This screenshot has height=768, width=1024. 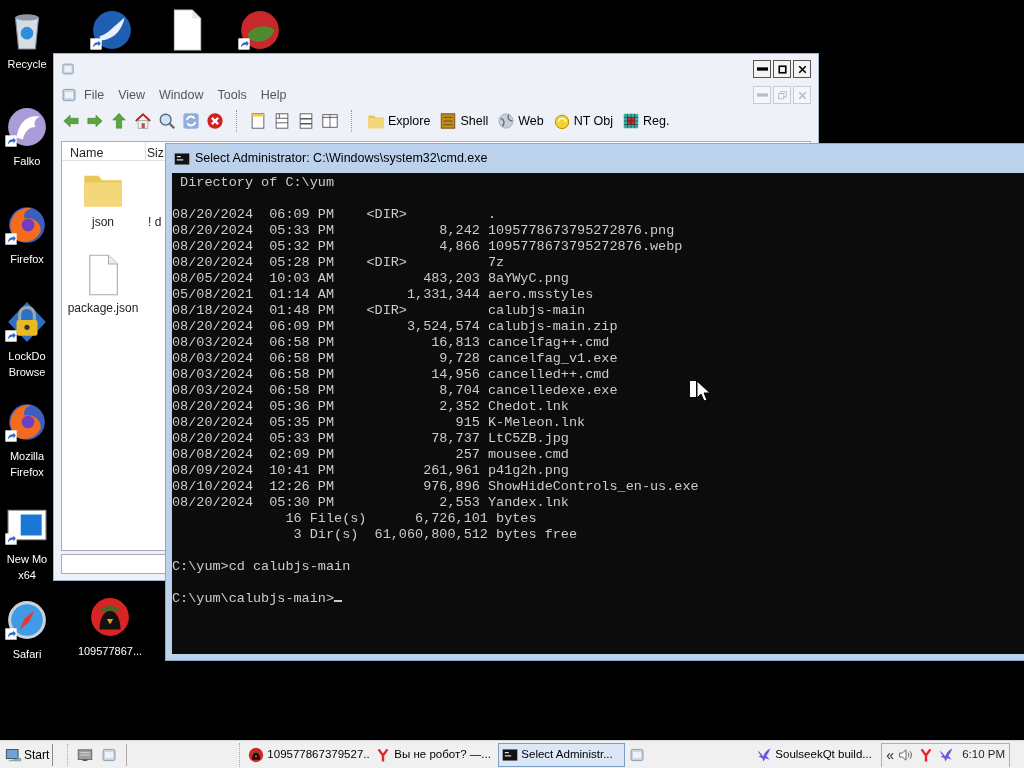 I want to click on console-line: 08/20/2024 05:36 PM 2,352 Chedot.lnk, so click(x=370, y=407).